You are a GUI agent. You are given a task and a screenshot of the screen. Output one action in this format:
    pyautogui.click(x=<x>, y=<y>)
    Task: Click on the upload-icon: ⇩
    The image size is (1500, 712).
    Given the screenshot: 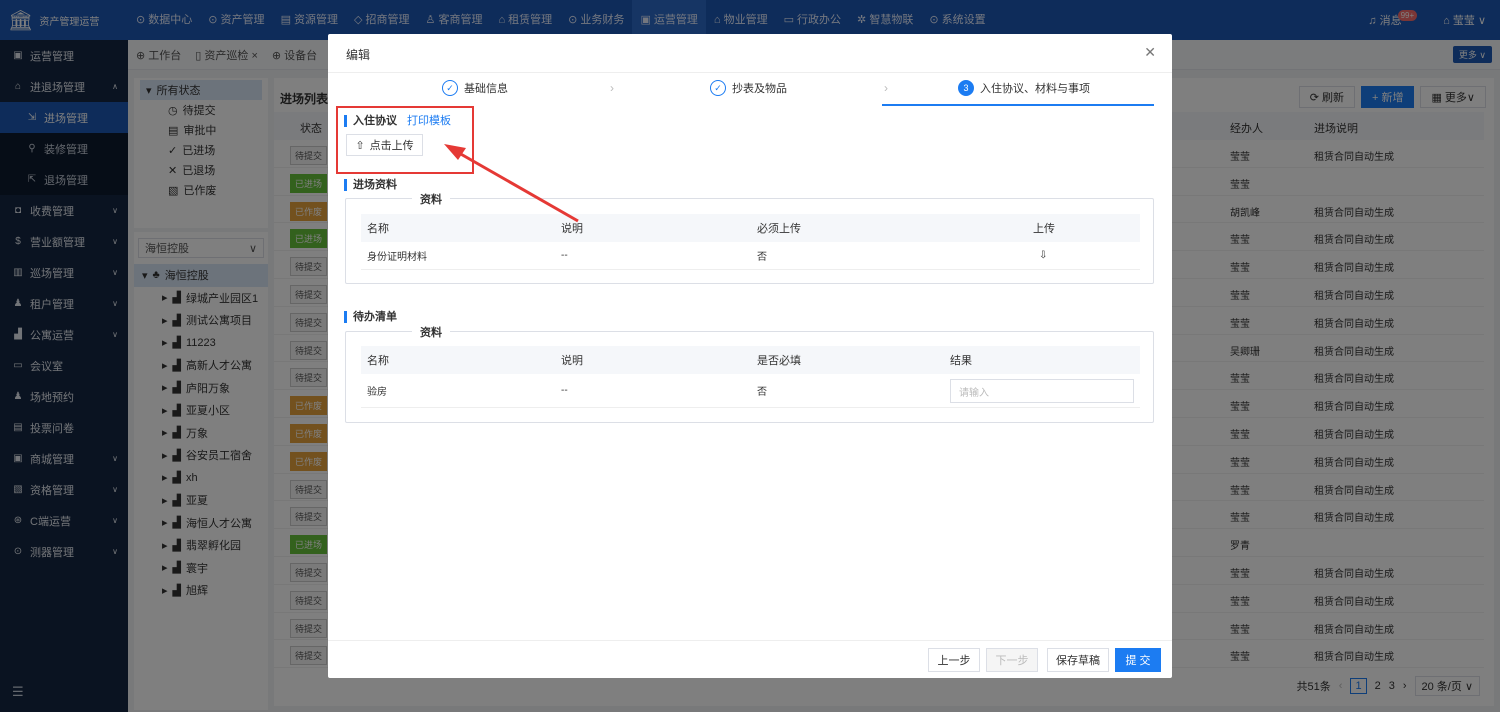 What is the action you would take?
    pyautogui.click(x=1043, y=255)
    